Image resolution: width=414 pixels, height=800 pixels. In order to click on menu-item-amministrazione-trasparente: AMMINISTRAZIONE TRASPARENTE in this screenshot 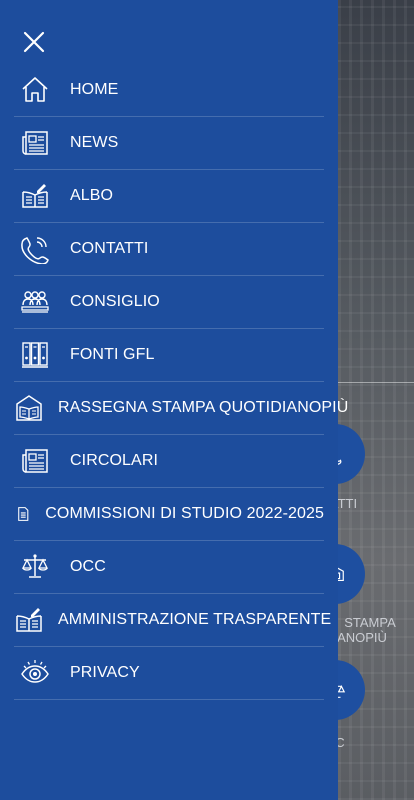, I will do `click(172, 620)`.